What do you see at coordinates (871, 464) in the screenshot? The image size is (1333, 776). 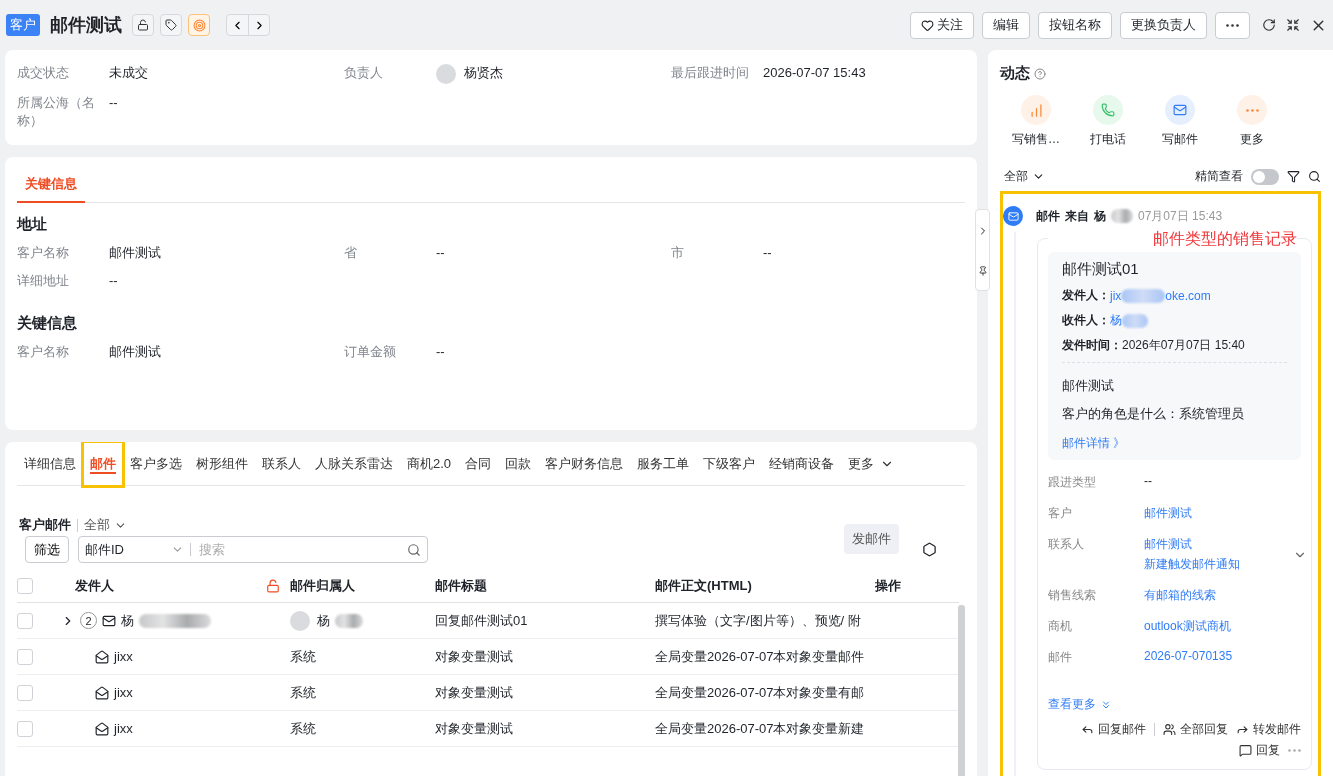 I see `more-tab: 更多` at bounding box center [871, 464].